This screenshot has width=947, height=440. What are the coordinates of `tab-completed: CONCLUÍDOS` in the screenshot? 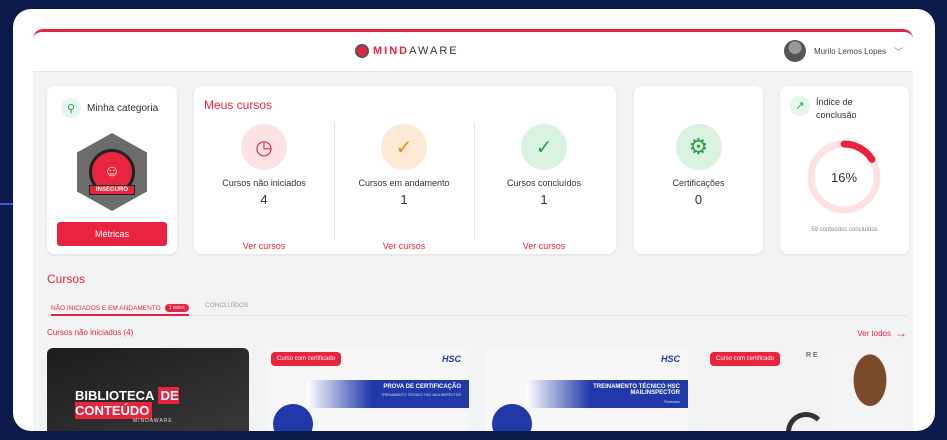 It's located at (226, 305).